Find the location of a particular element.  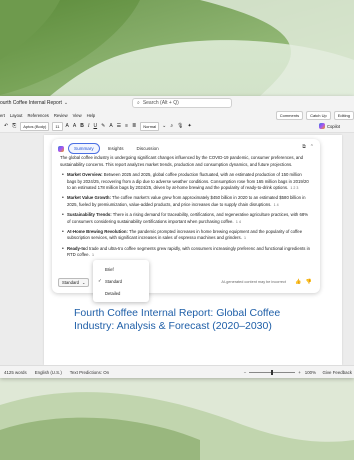

search-input: ⌕ Search (Alt + Q) is located at coordinates (182, 103).